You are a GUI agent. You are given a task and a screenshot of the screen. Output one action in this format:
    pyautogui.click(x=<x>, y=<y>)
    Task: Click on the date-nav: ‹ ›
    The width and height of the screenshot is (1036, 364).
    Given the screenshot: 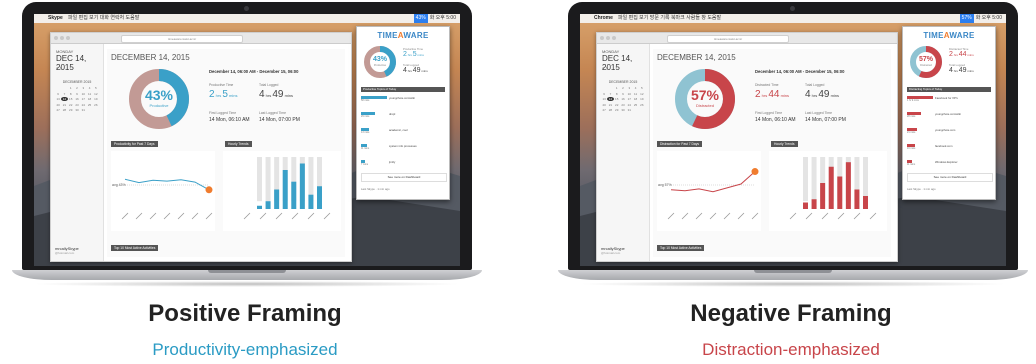 What is the action you would take?
    pyautogui.click(x=59, y=69)
    